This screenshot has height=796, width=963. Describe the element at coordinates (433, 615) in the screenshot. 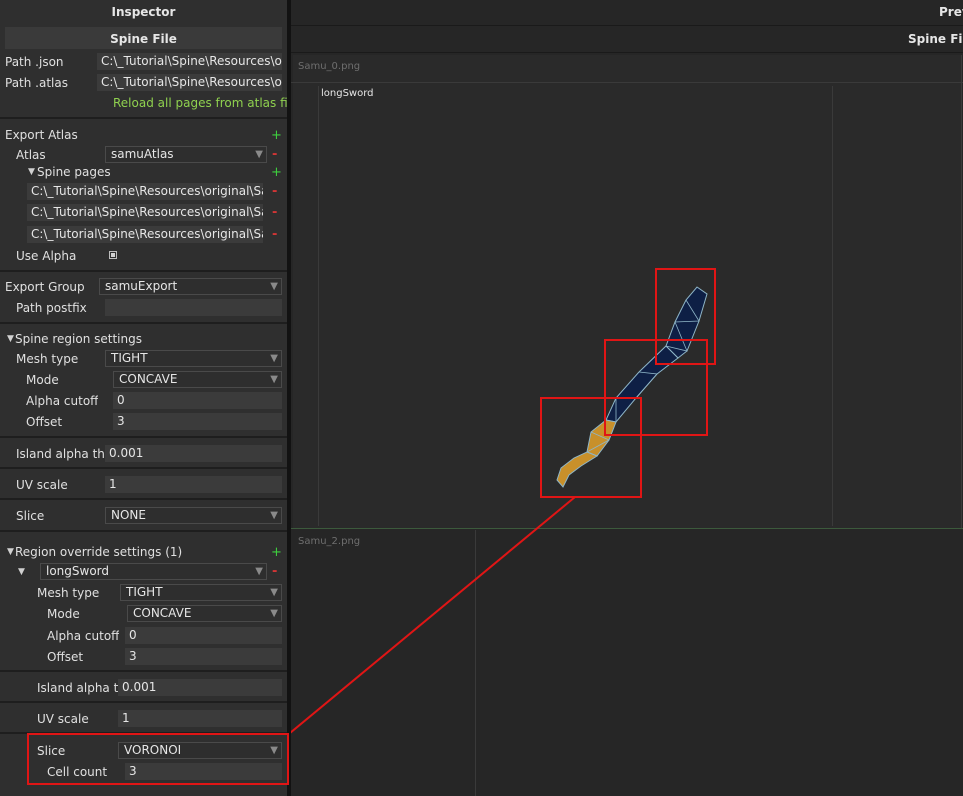

I see `callout-connector-line` at that location.